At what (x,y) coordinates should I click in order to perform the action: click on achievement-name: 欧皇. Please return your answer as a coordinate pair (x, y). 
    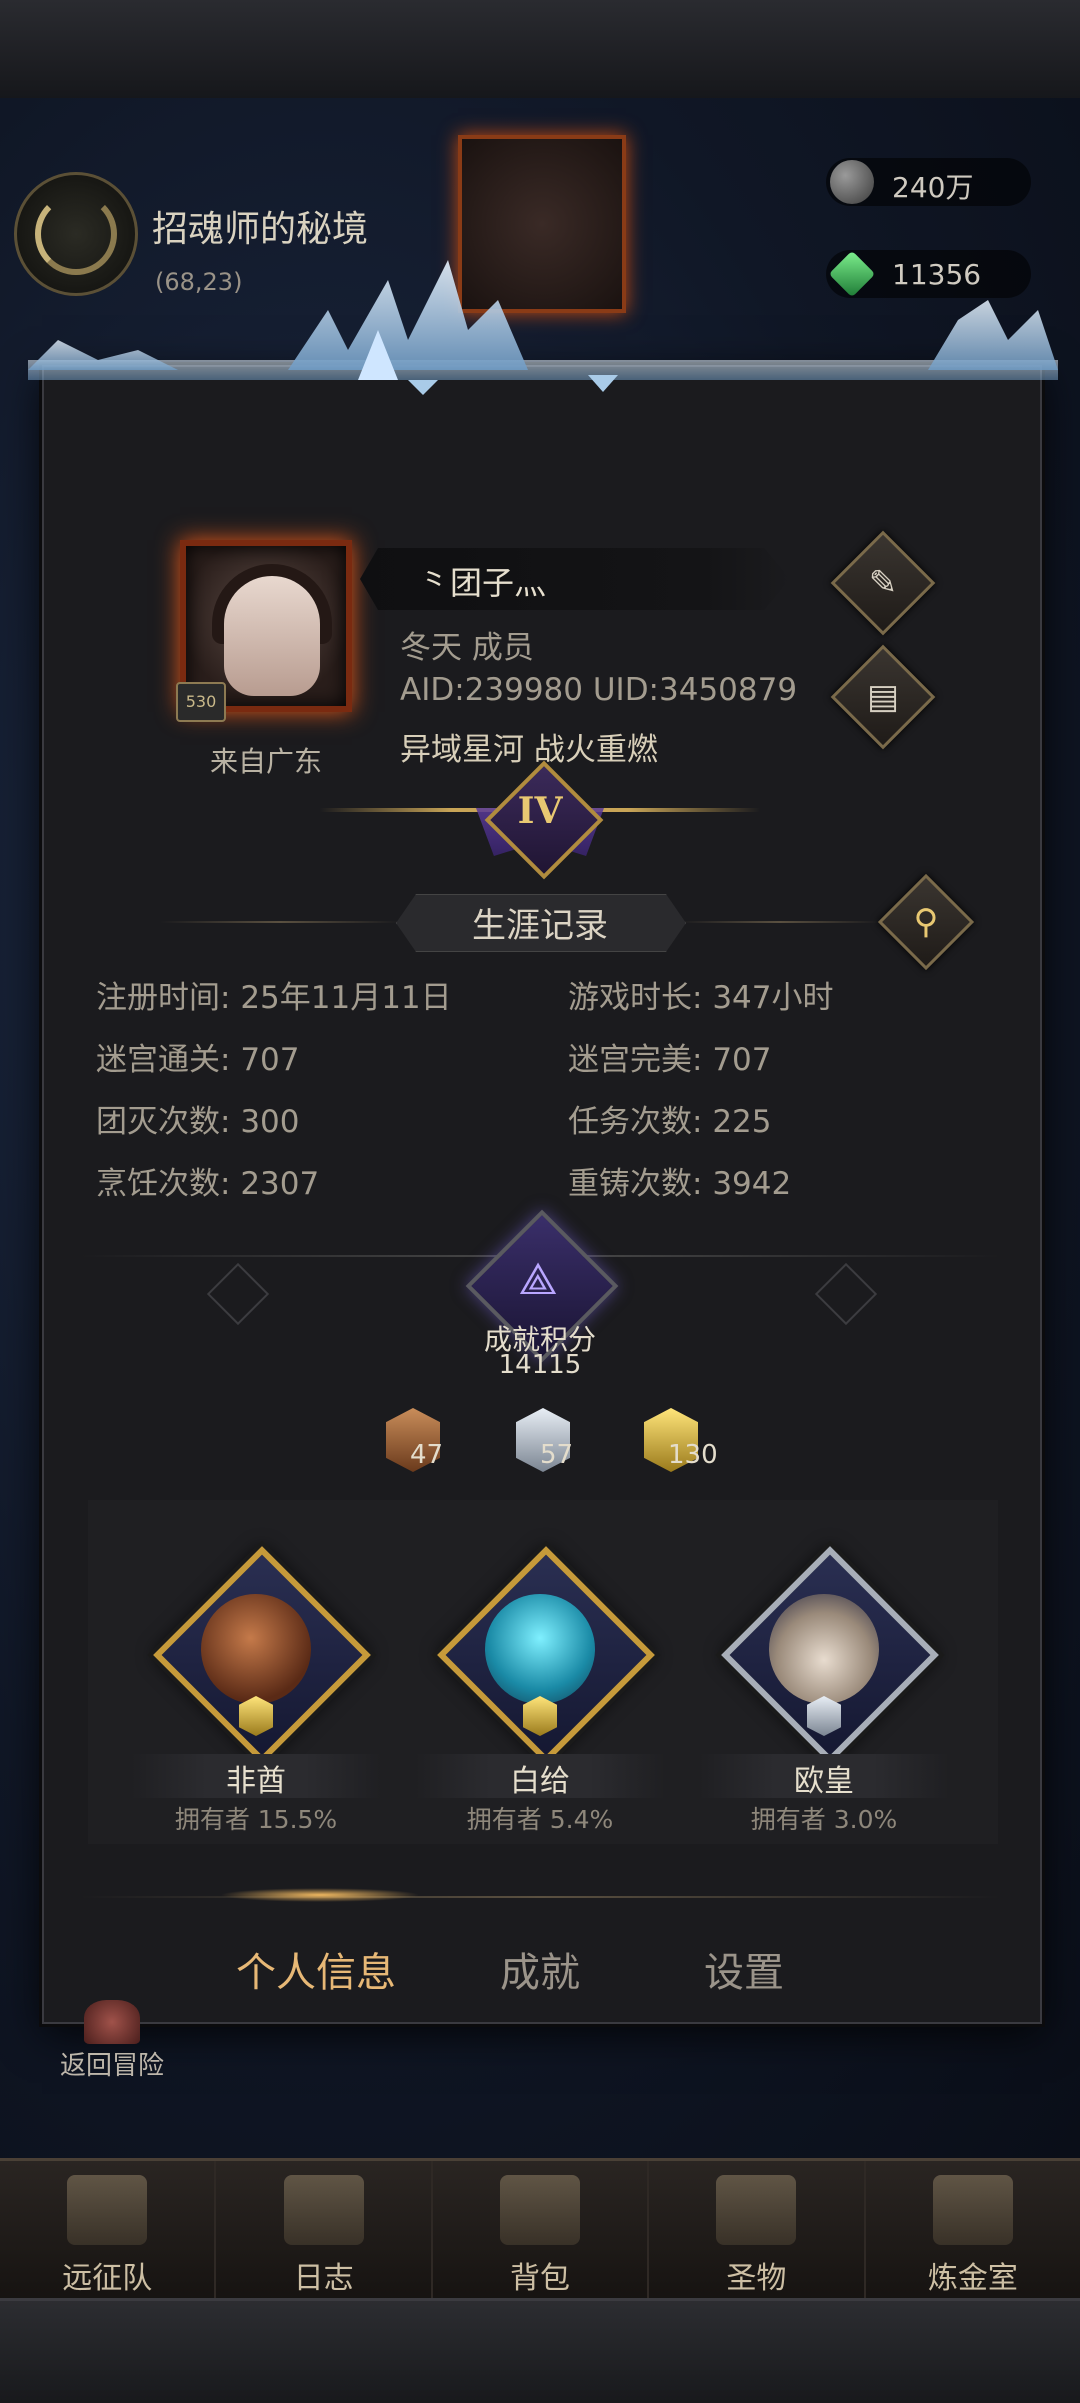
    Looking at the image, I should click on (824, 1781).